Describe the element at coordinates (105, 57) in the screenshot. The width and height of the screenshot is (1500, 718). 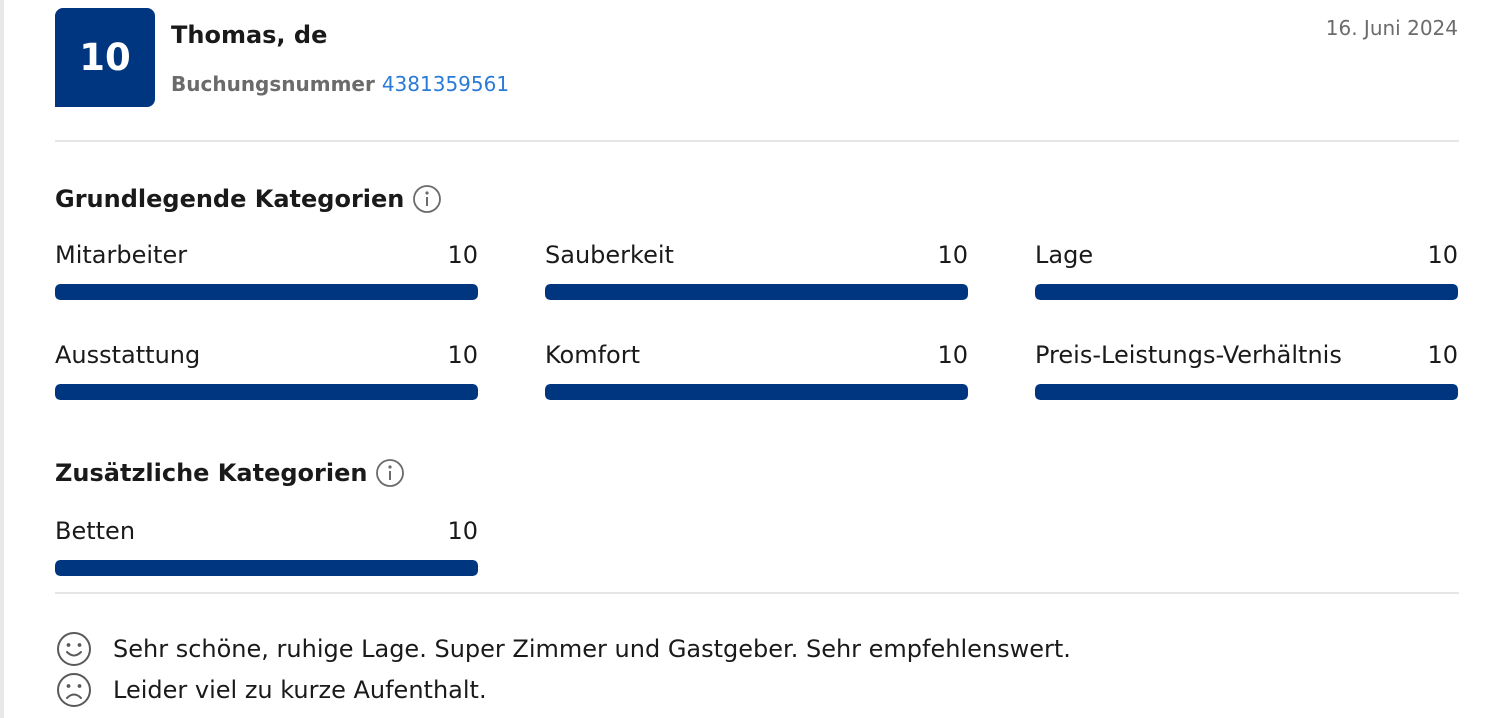
I see `review-score-badge: 10` at that location.